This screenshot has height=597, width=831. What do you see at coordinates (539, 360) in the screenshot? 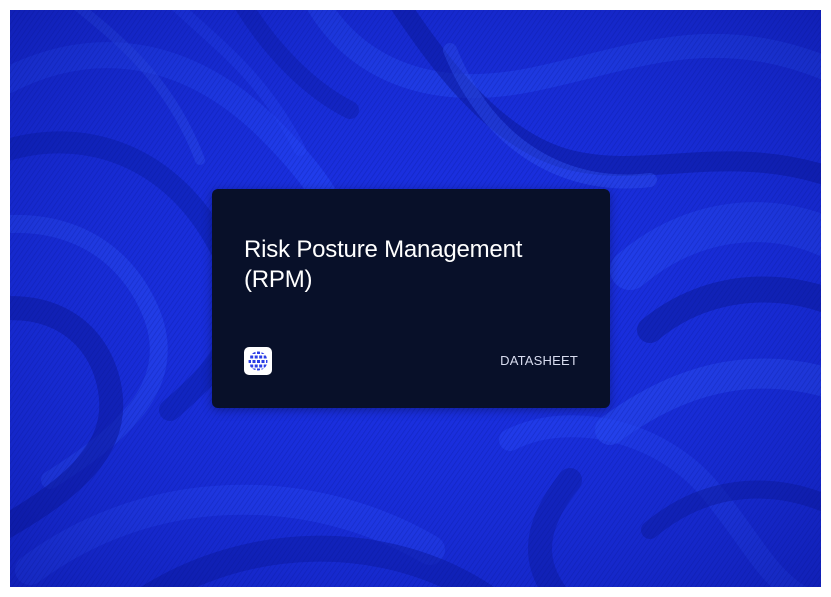
I see `datasheet-label: DATASHEET` at bounding box center [539, 360].